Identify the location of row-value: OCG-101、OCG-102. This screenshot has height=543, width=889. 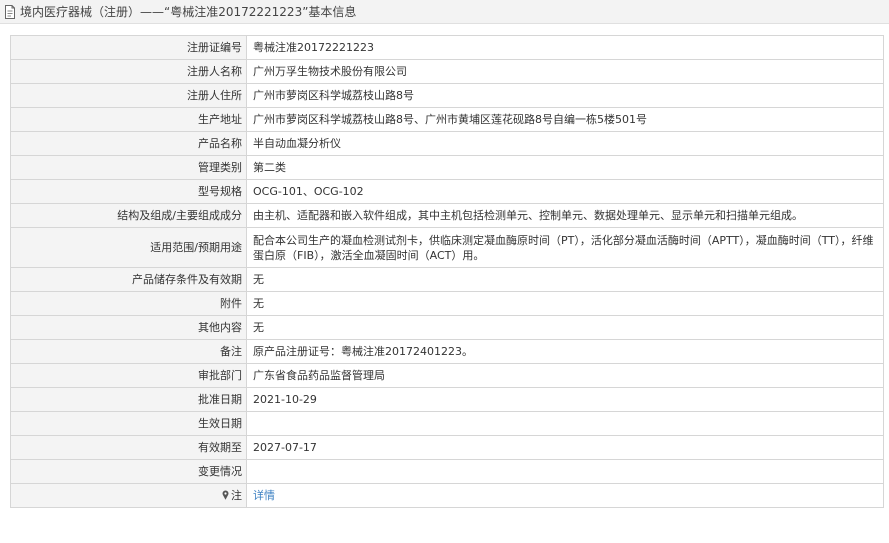
(565, 191).